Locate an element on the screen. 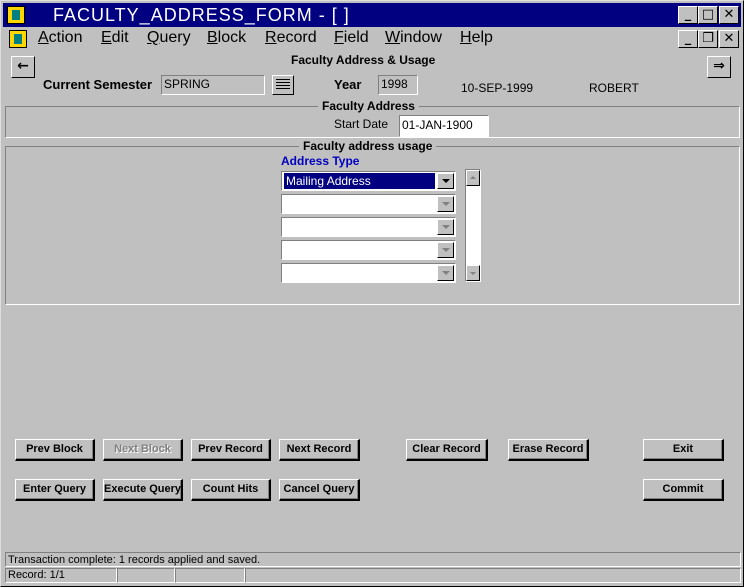  menu-field: Field is located at coordinates (351, 38).